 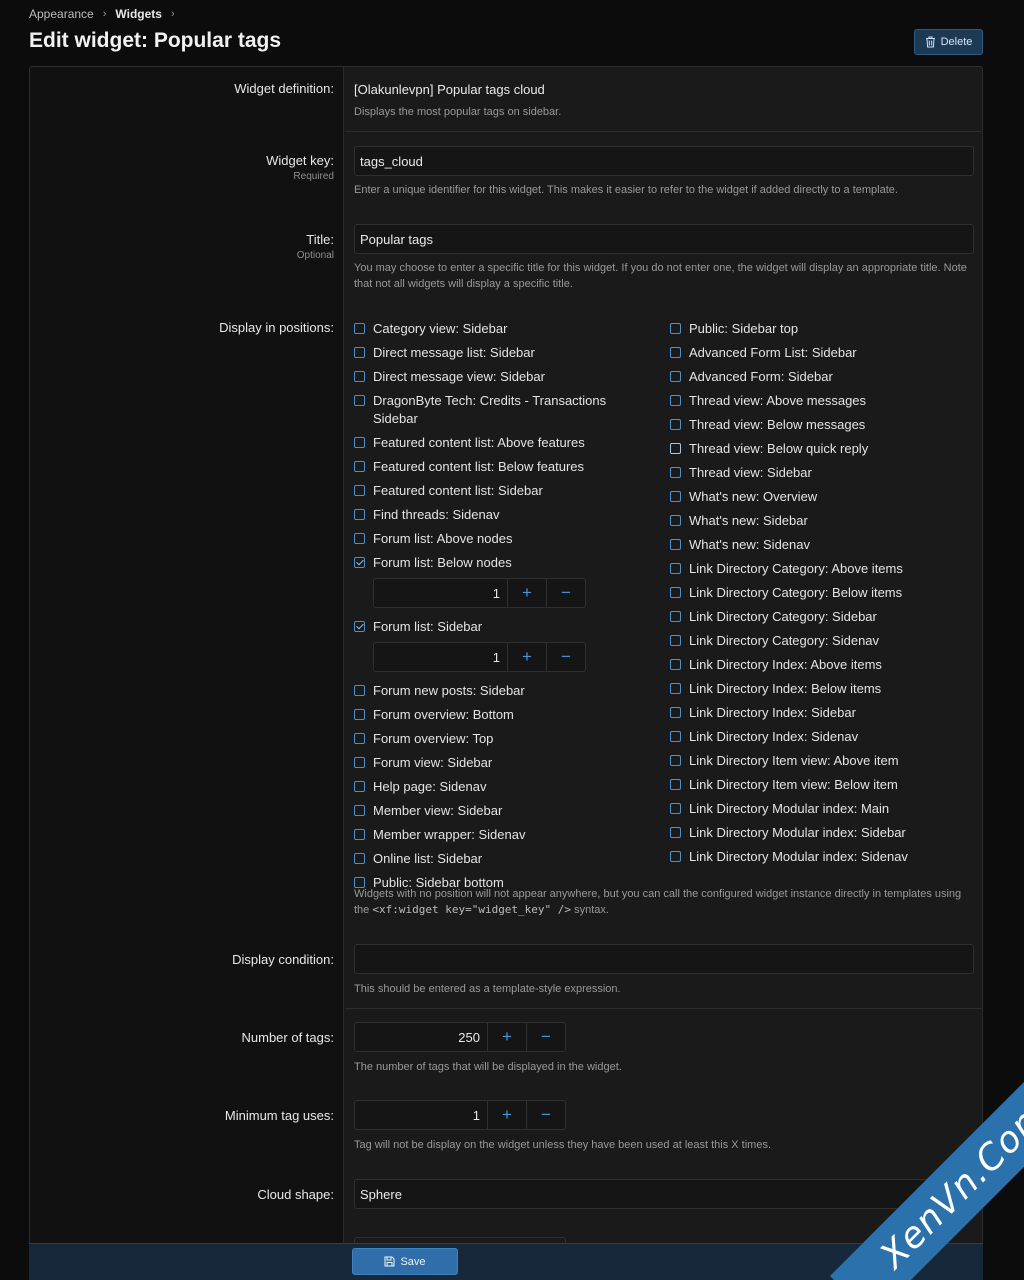 I want to click on position-option: Link Directory Category: Above items, so click(x=825, y=569).